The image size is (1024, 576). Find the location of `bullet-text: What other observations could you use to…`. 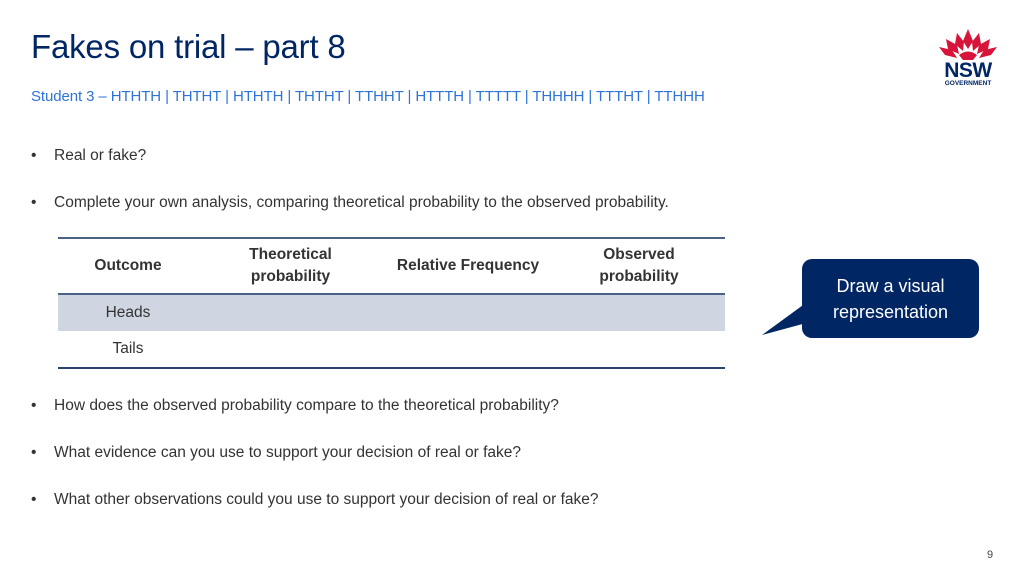

bullet-text: What other observations could you use to… is located at coordinates (326, 499).